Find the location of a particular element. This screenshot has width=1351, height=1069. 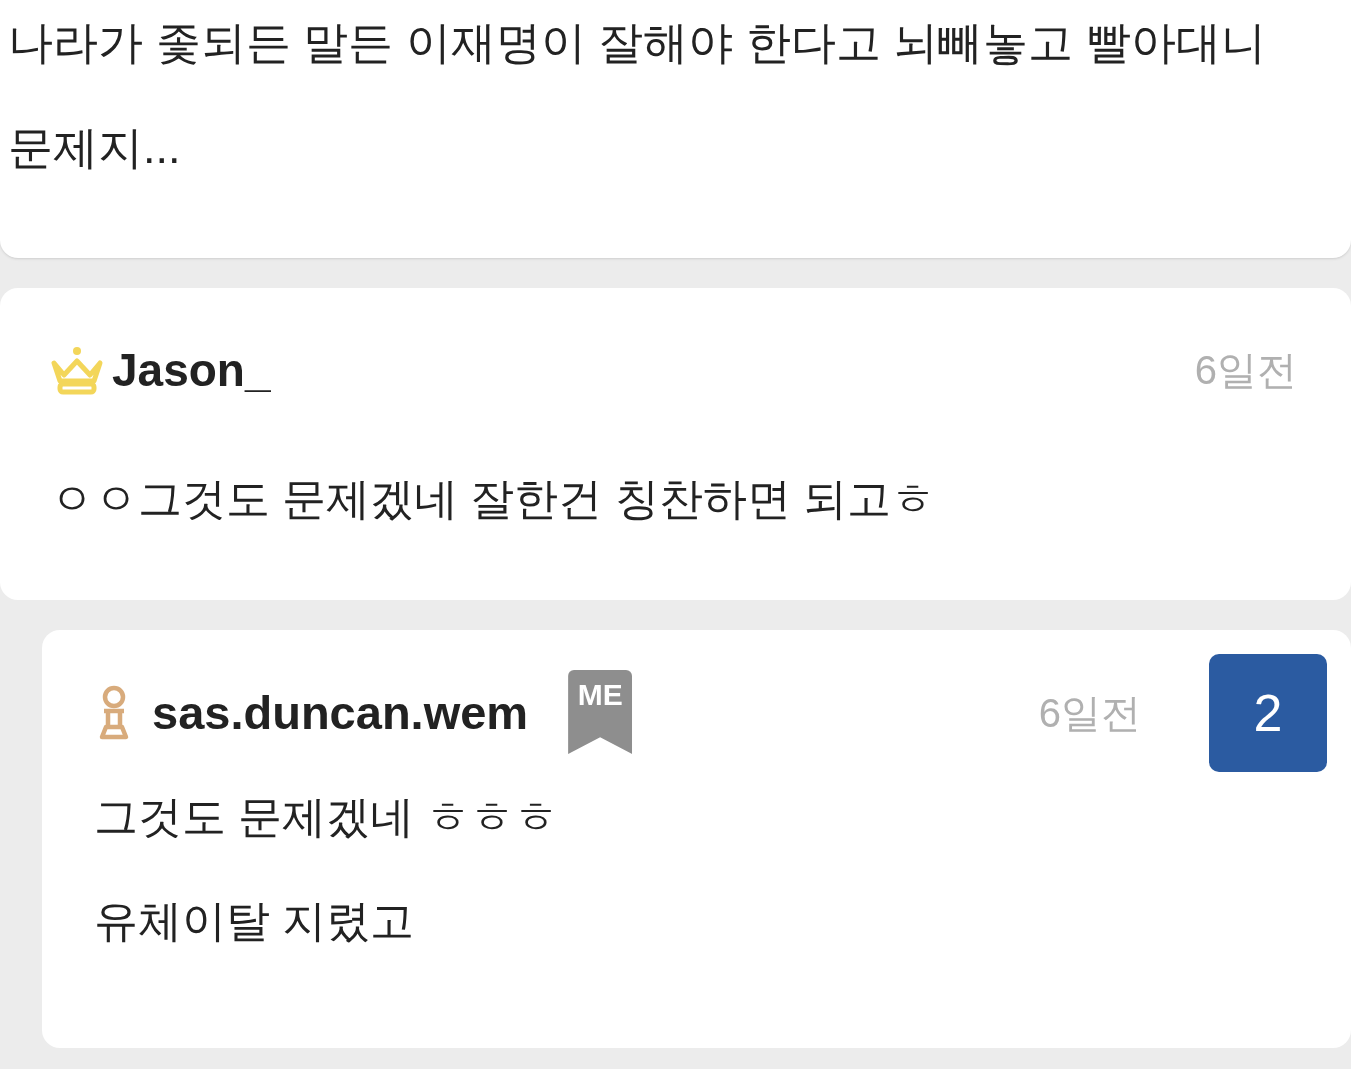

me-badge: ME is located at coordinates (600, 712).